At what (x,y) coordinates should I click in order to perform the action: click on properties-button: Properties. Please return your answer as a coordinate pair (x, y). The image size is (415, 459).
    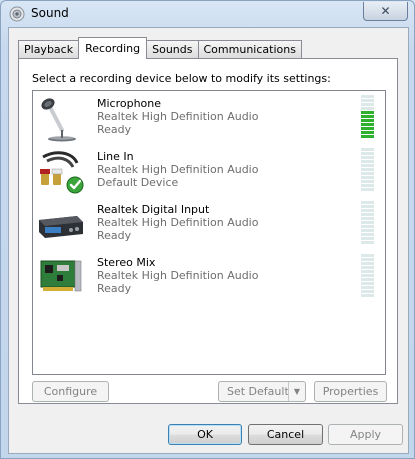
    Looking at the image, I should click on (350, 391).